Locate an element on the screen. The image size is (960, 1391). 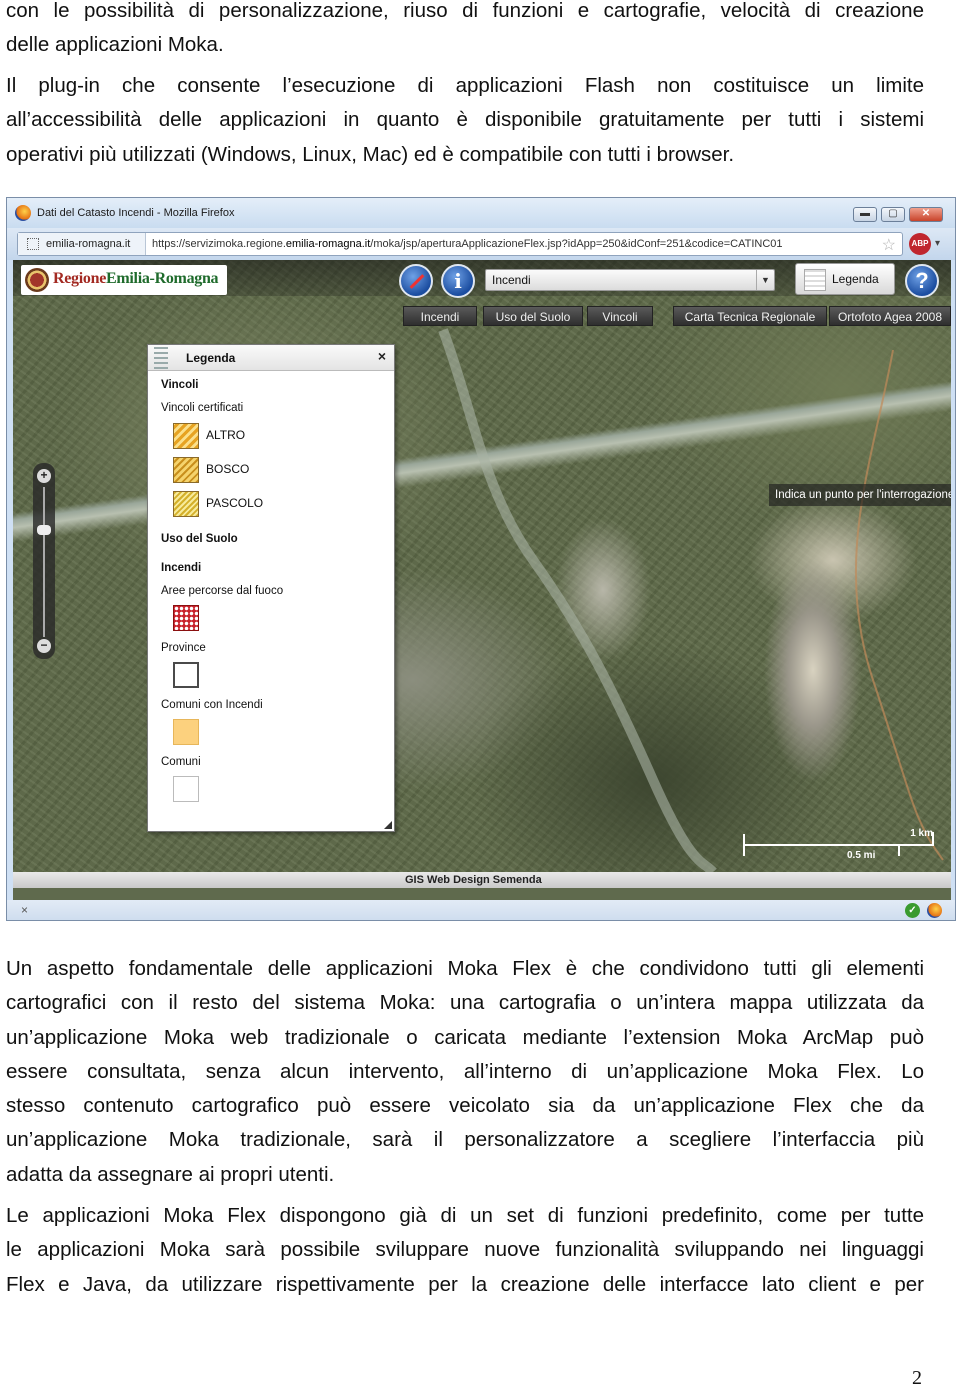
layer-select: Incendi ▼ is located at coordinates (630, 280).